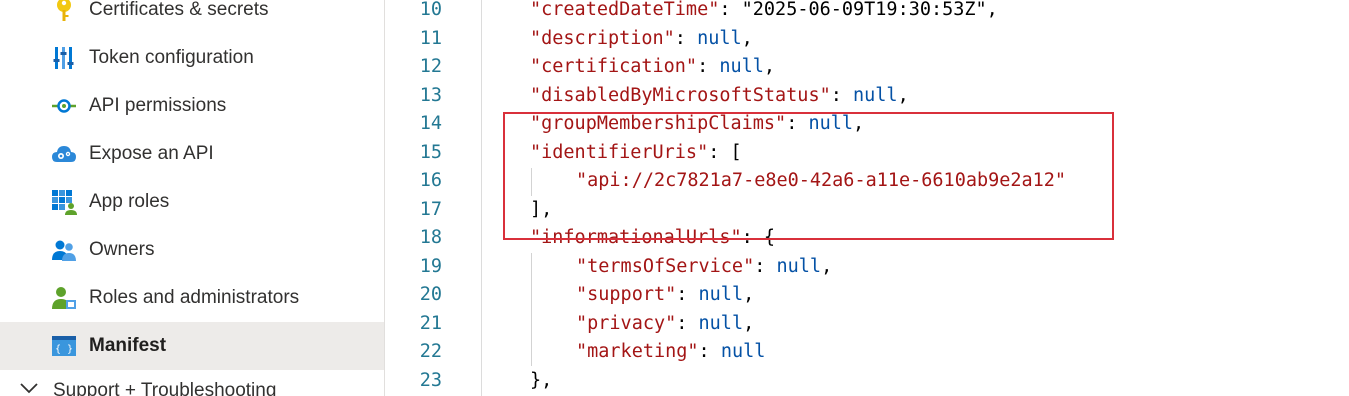 Image resolution: width=1349 pixels, height=396 pixels. I want to click on sidebar-item-expose-an-api: Expose an API, so click(192, 154).